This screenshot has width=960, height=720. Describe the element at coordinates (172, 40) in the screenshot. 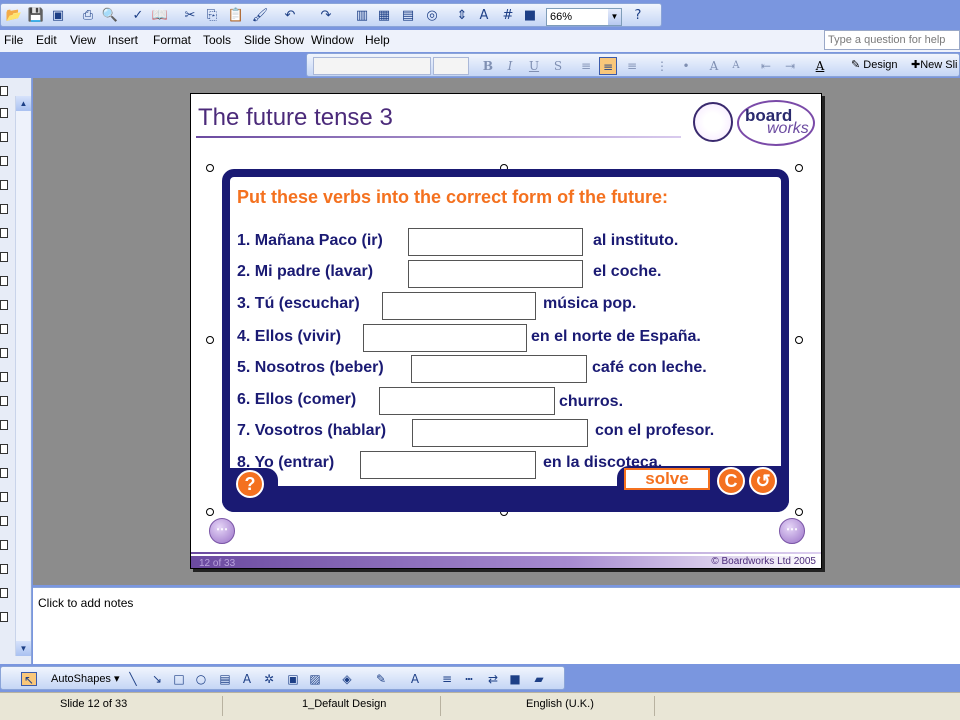

I see `menu-format: Format` at that location.